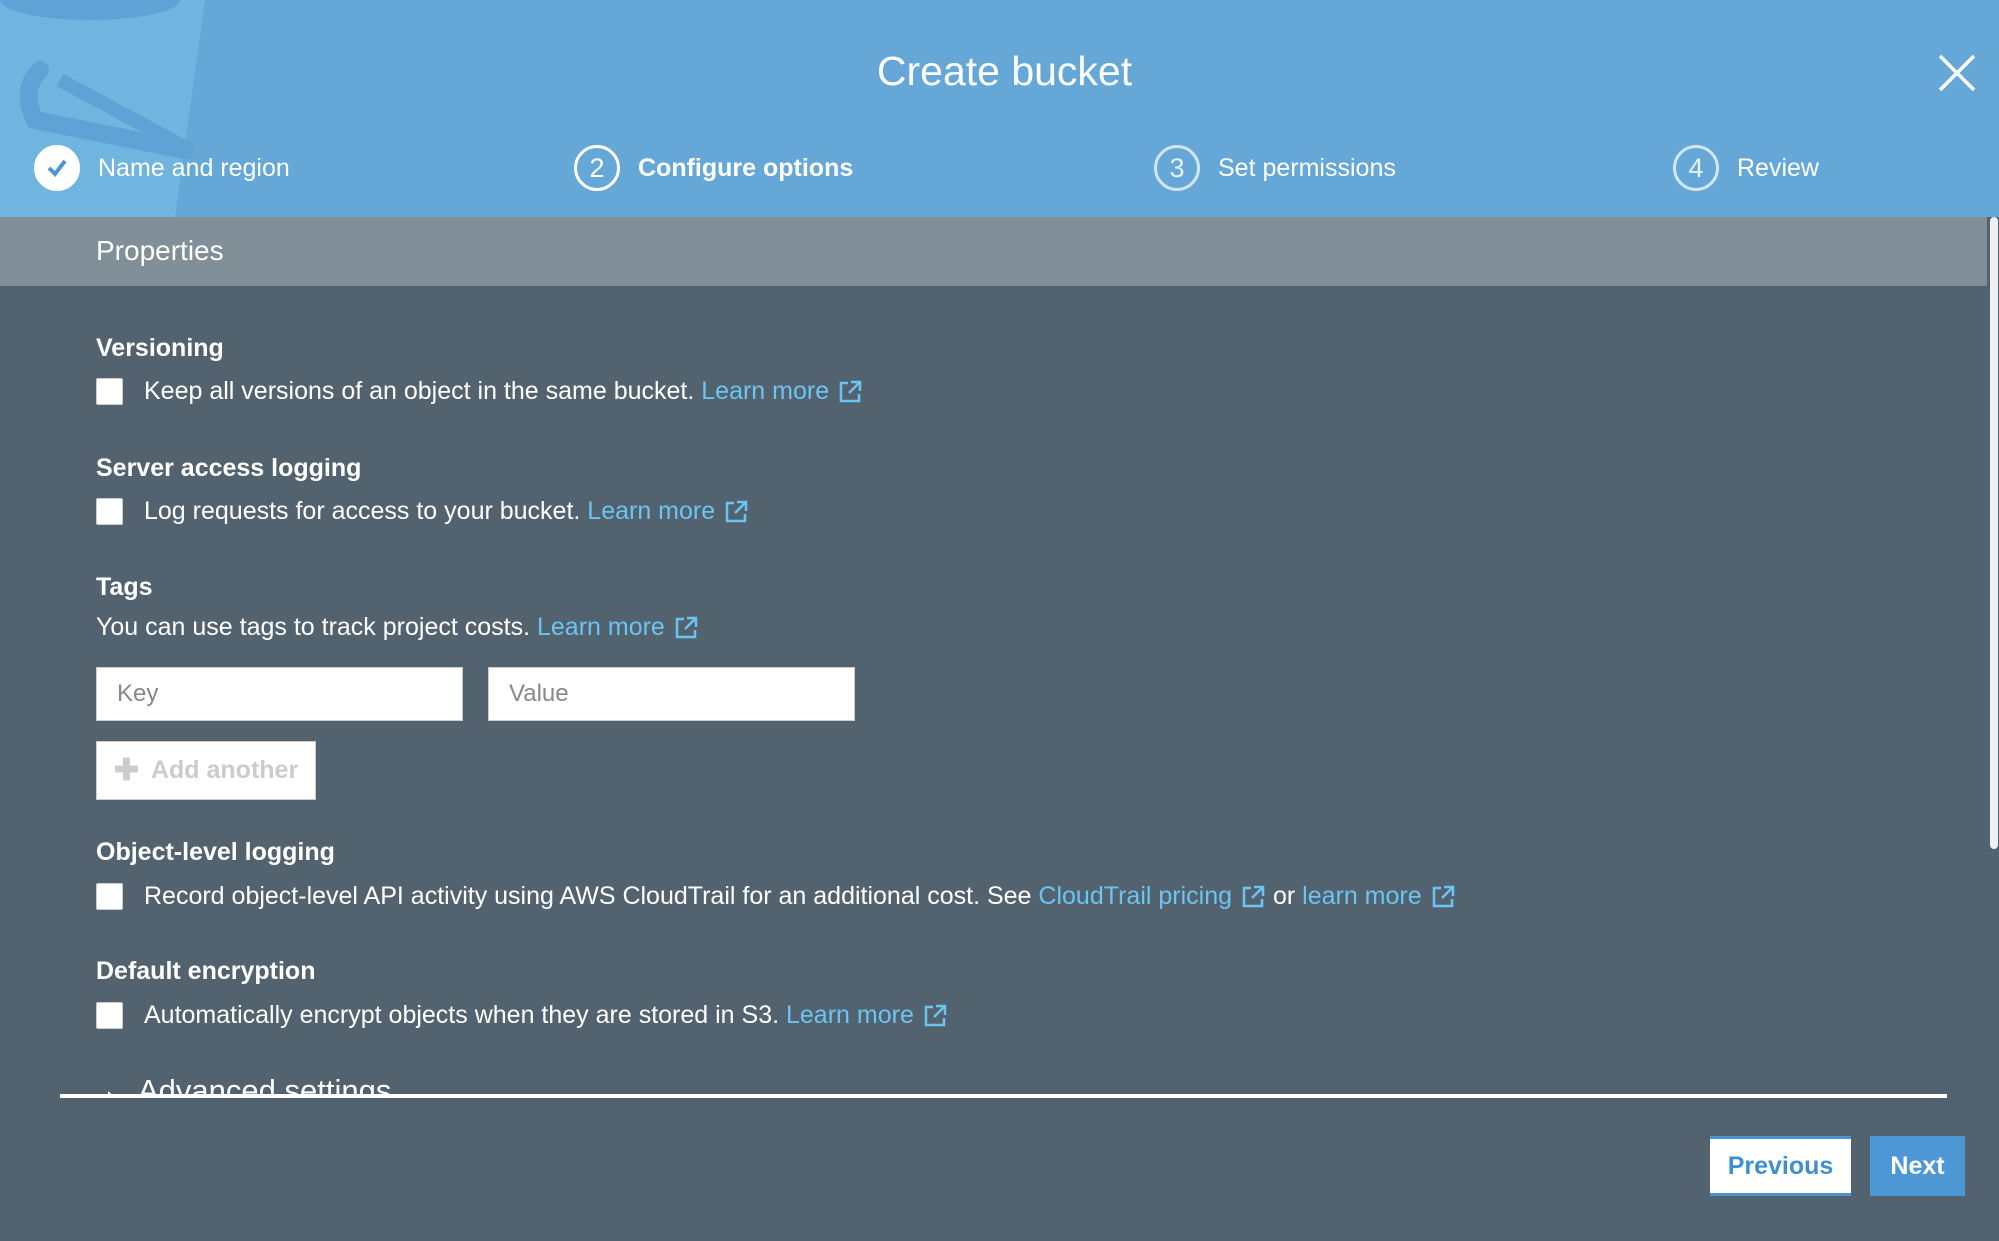 This screenshot has width=1999, height=1241. I want to click on tag-key-input, so click(279, 694).